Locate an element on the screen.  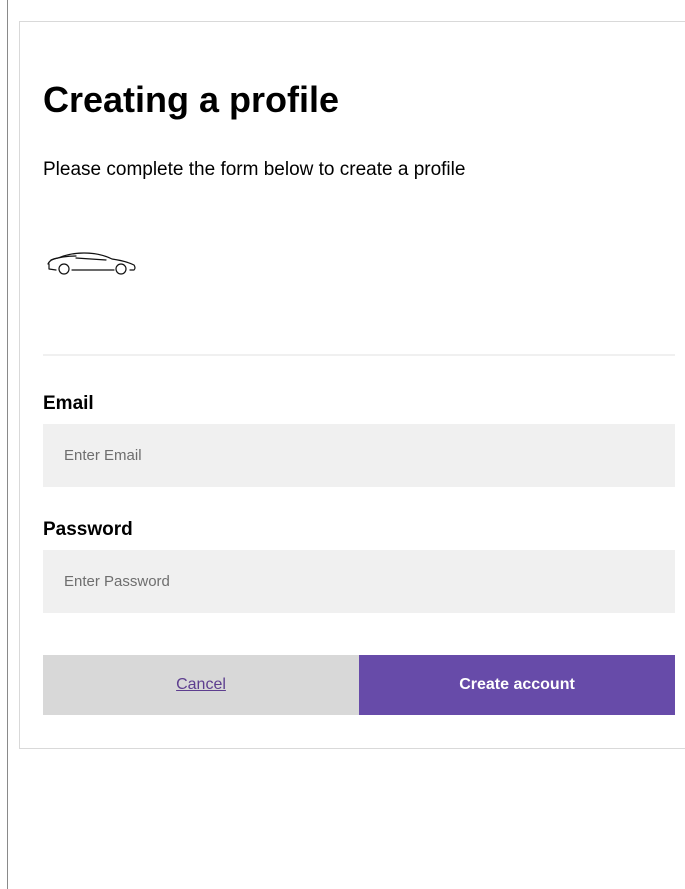
create-account-button: Create account is located at coordinates (517, 685).